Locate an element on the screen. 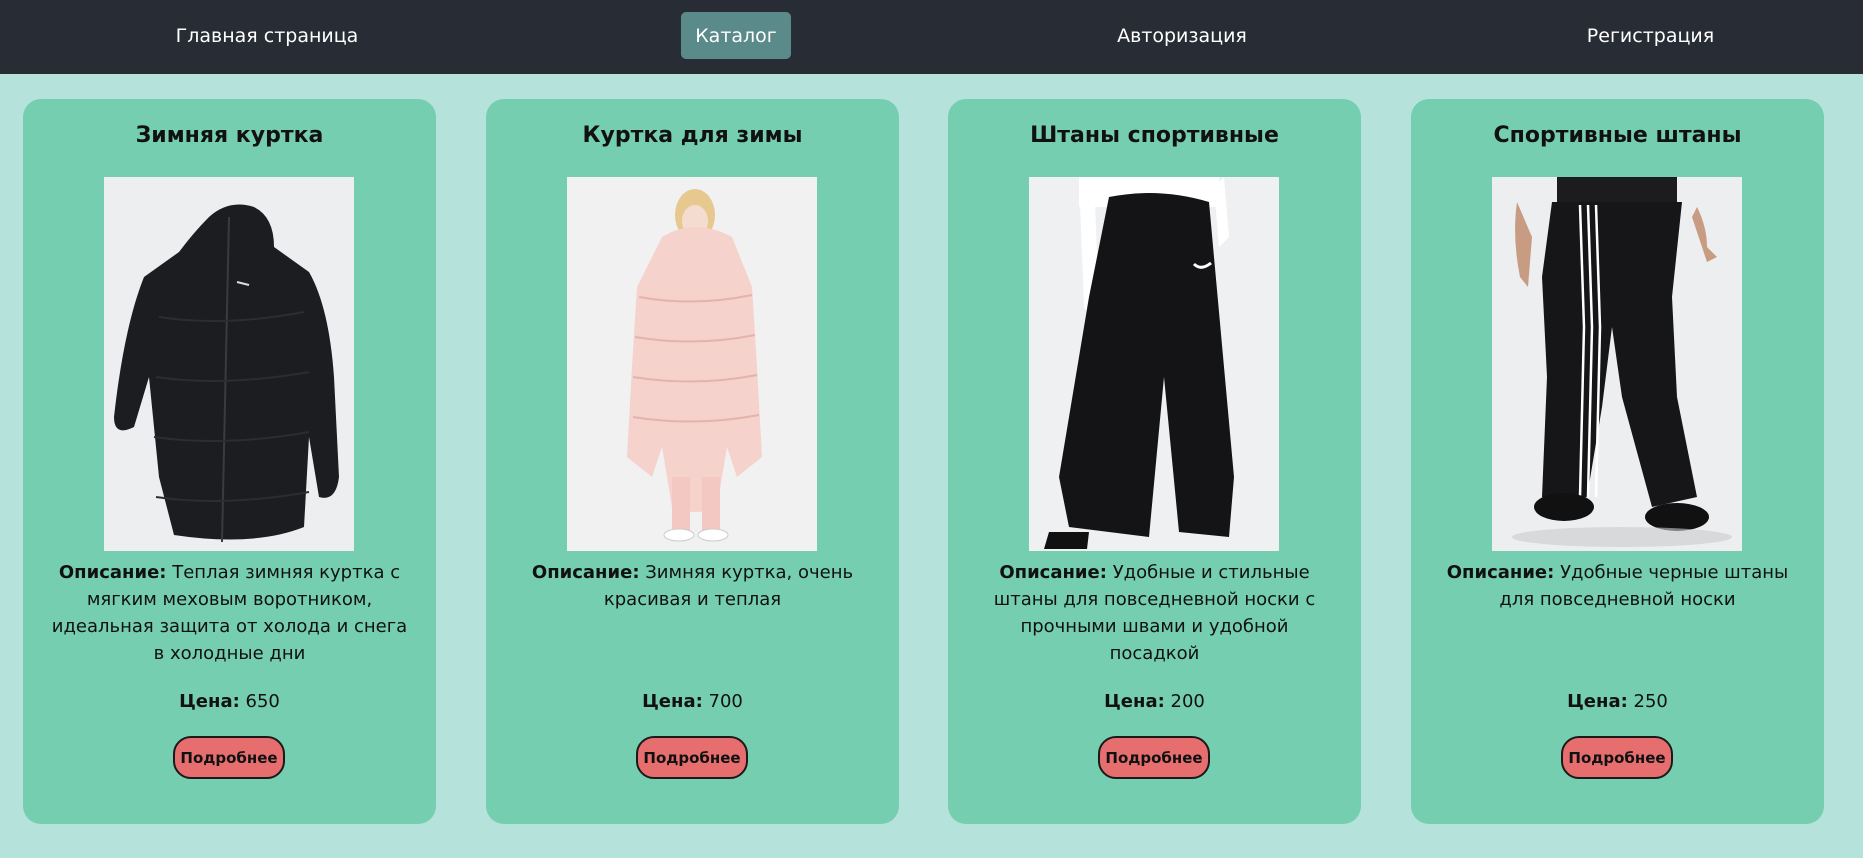 The height and width of the screenshot is (858, 1863). product-price: Цена: 250 is located at coordinates (1617, 701).